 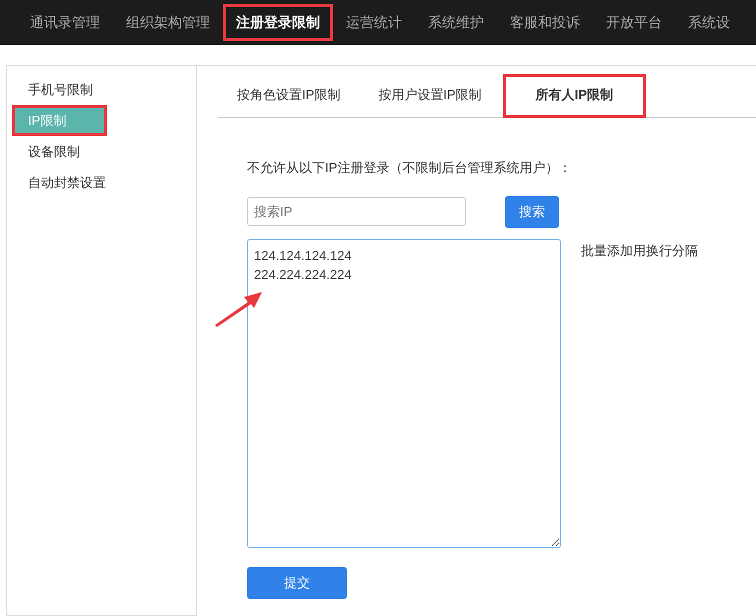 I want to click on tab: 所有人IP限制, so click(x=574, y=96).